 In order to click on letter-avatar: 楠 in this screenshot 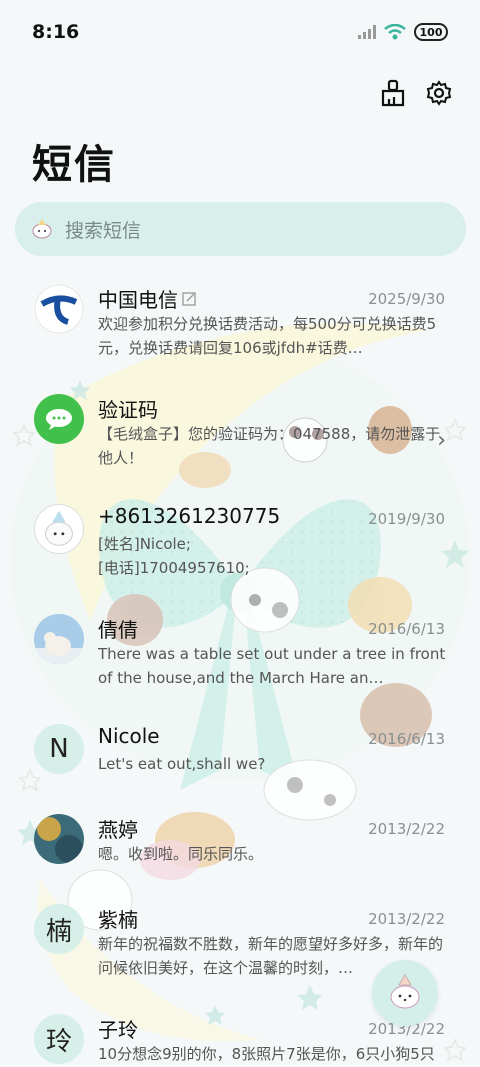, I will do `click(59, 929)`.